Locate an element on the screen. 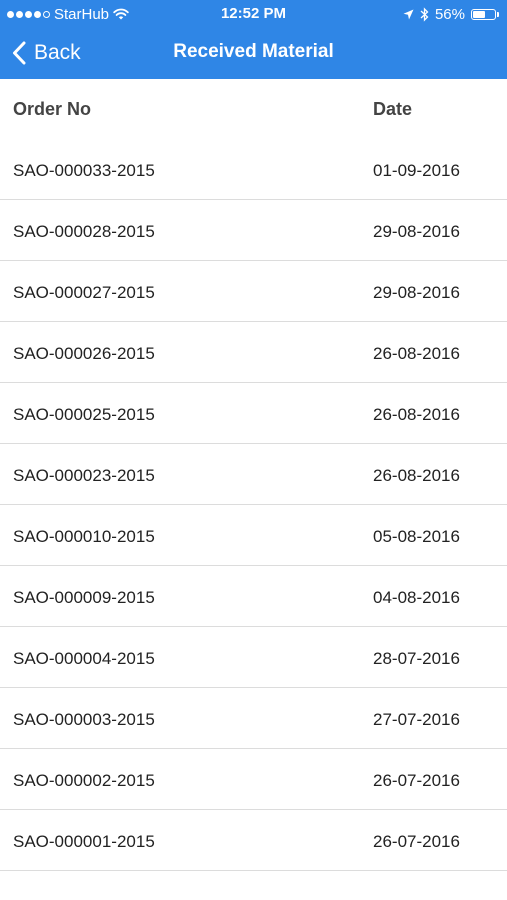 The height and width of the screenshot is (900, 507). order-number: SAO-000028-2015 is located at coordinates (84, 231).